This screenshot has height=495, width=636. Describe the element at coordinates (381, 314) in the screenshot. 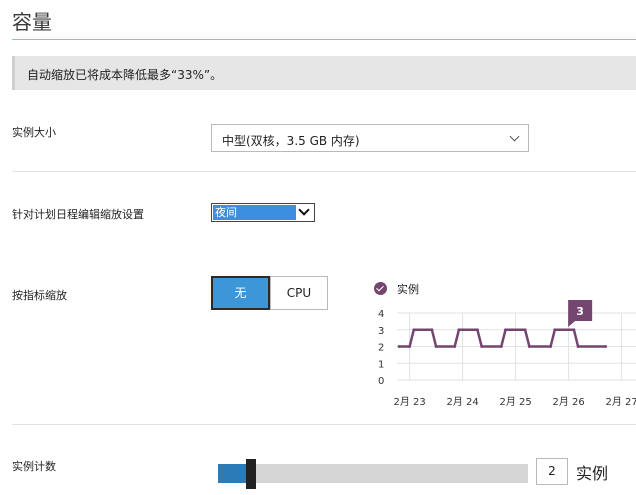

I see `chart-y-tick-label: 4` at that location.